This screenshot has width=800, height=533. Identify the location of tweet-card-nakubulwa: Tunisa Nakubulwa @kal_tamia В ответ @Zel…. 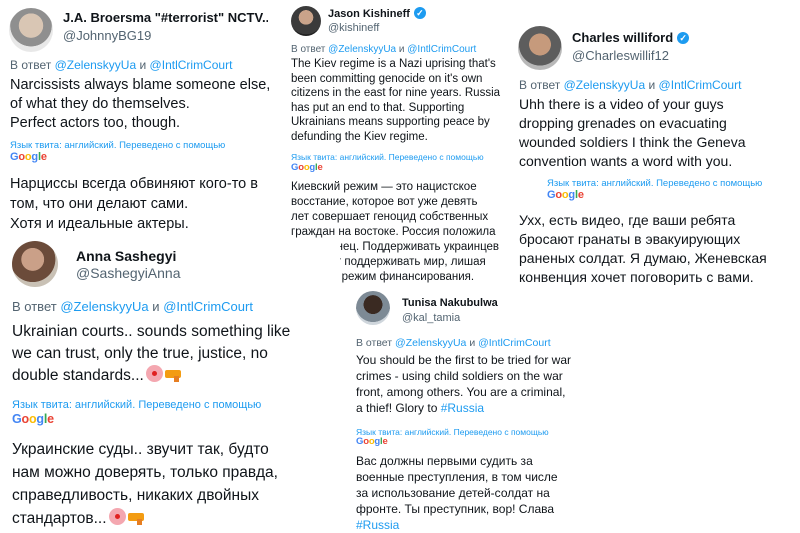
(470, 410).